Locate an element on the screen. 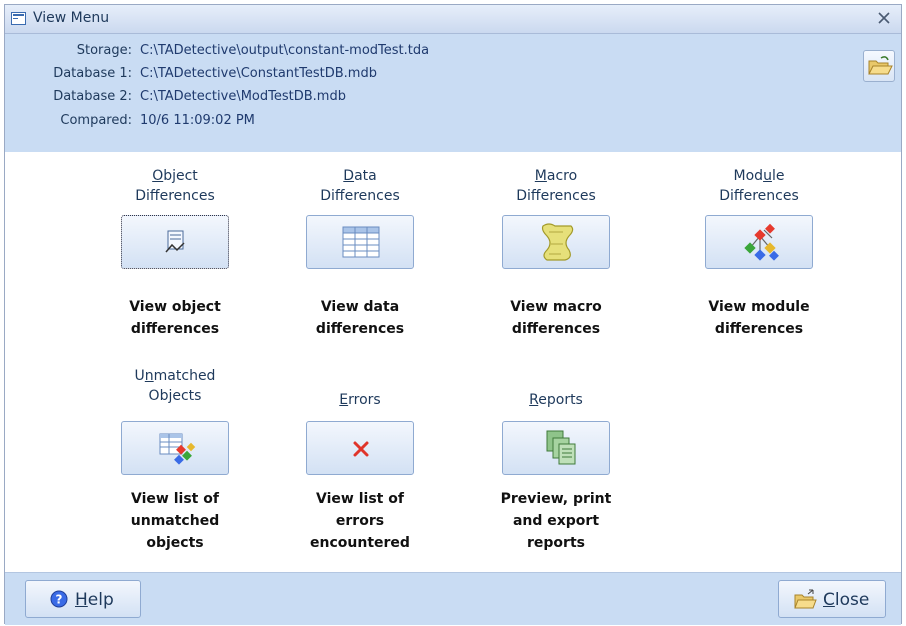 This screenshot has height=626, width=906. macro-differences-description-line2: differences is located at coordinates (556, 329).